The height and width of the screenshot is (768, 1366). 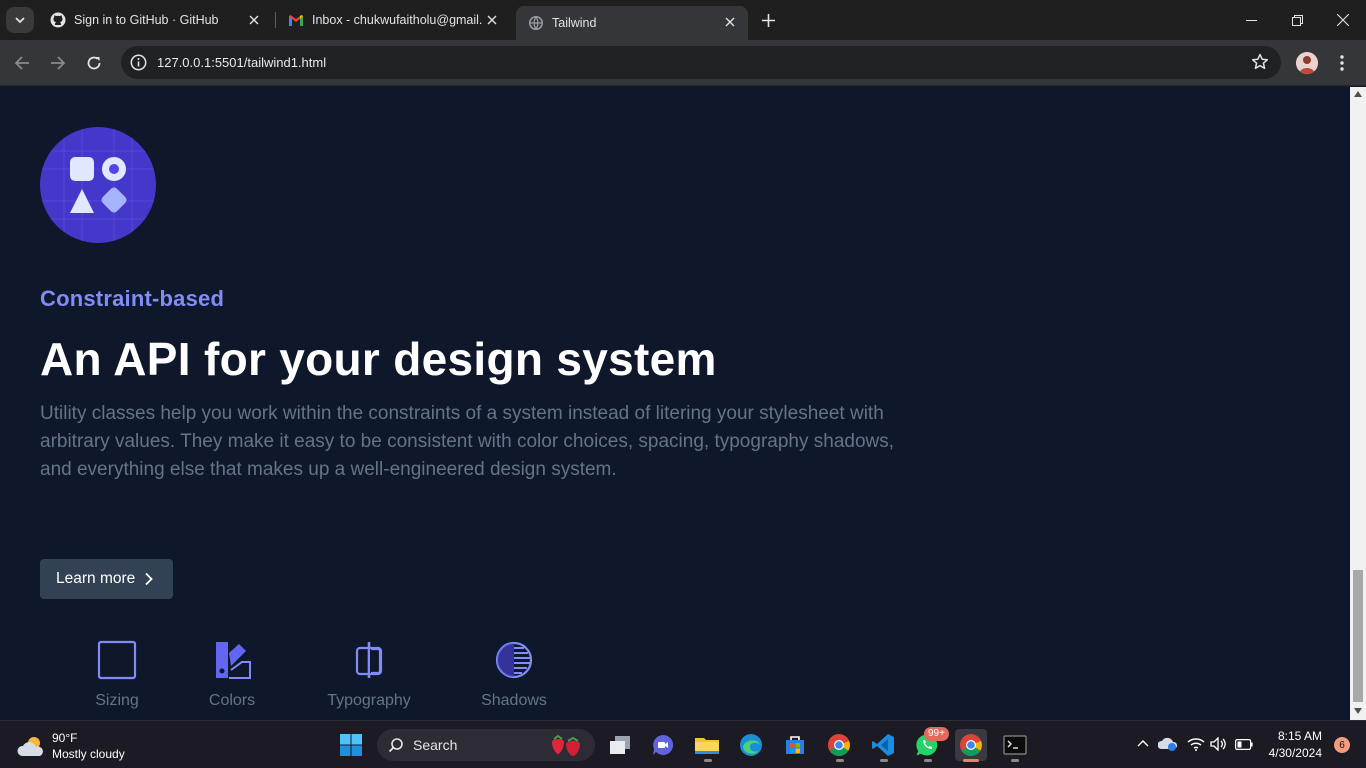 I want to click on store-icon, so click(x=795, y=745).